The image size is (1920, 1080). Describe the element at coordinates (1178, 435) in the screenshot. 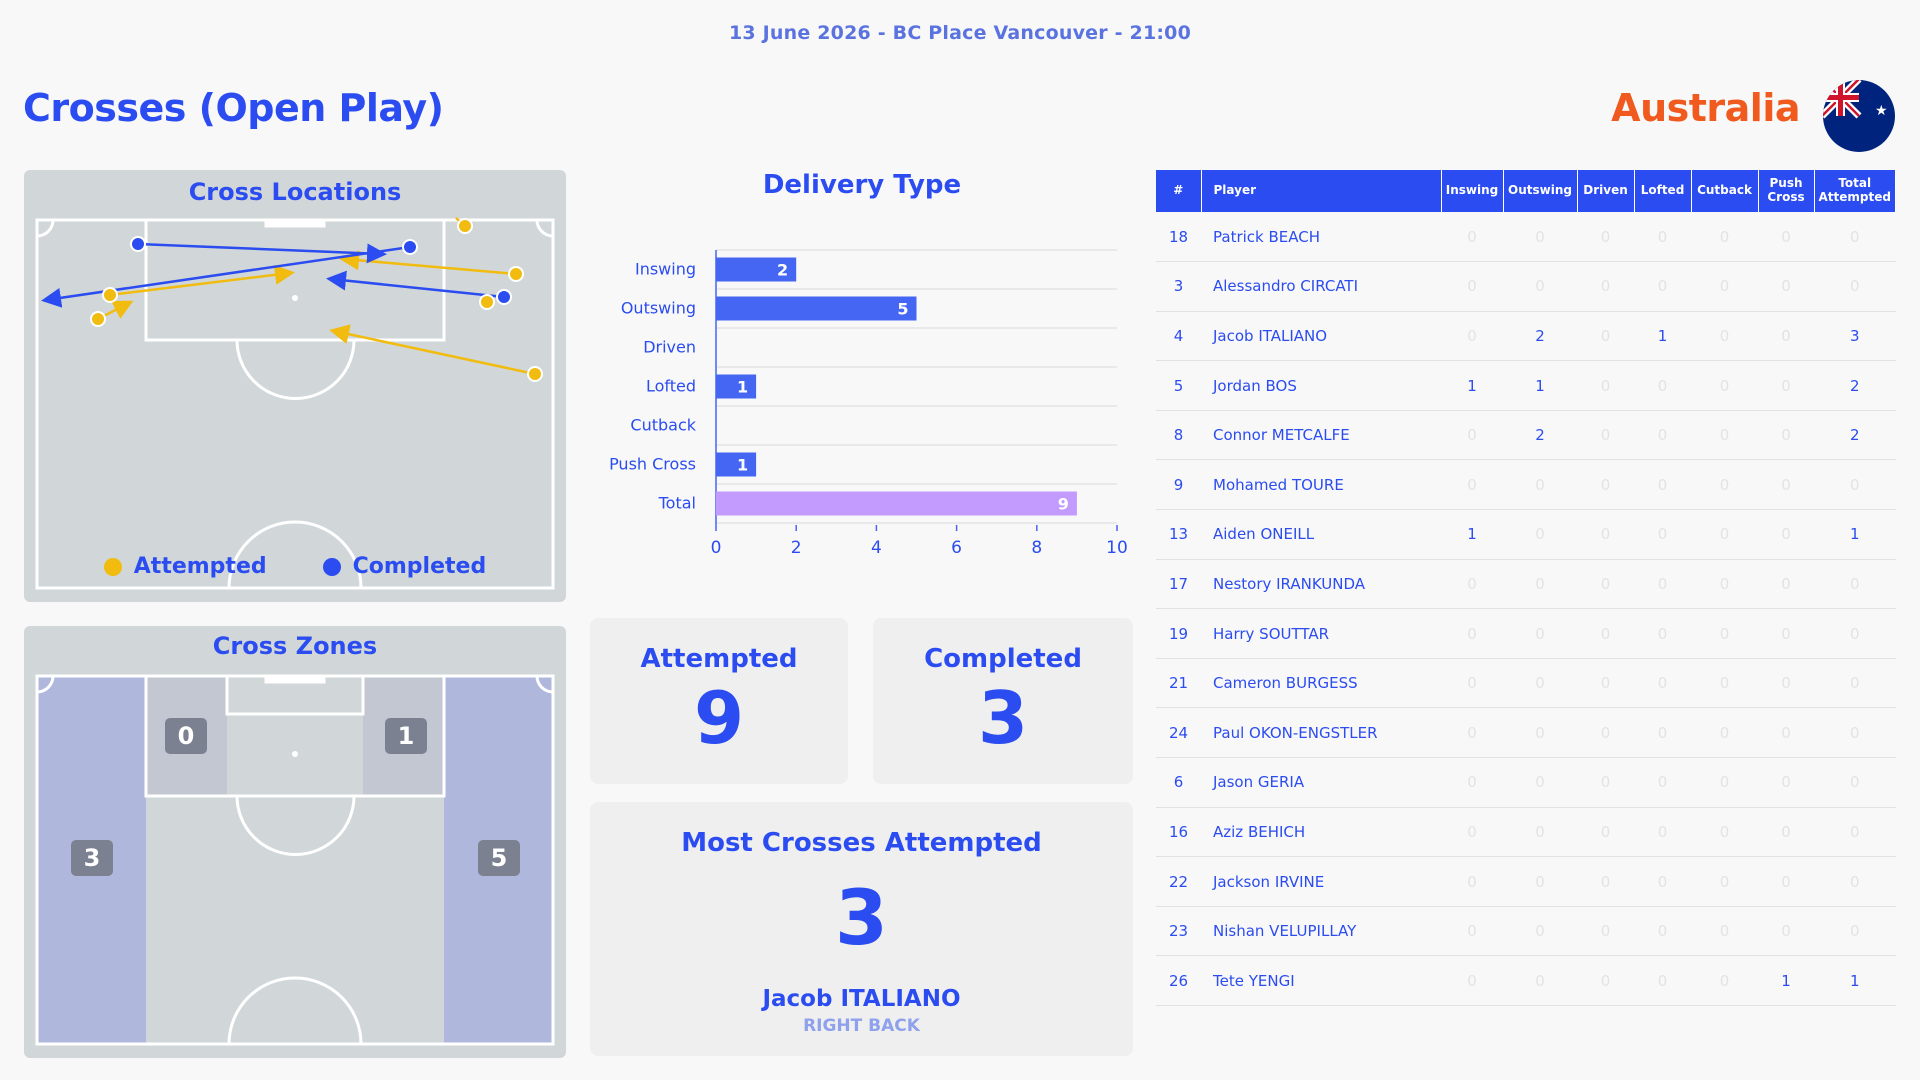

I see `player-number: 8` at that location.